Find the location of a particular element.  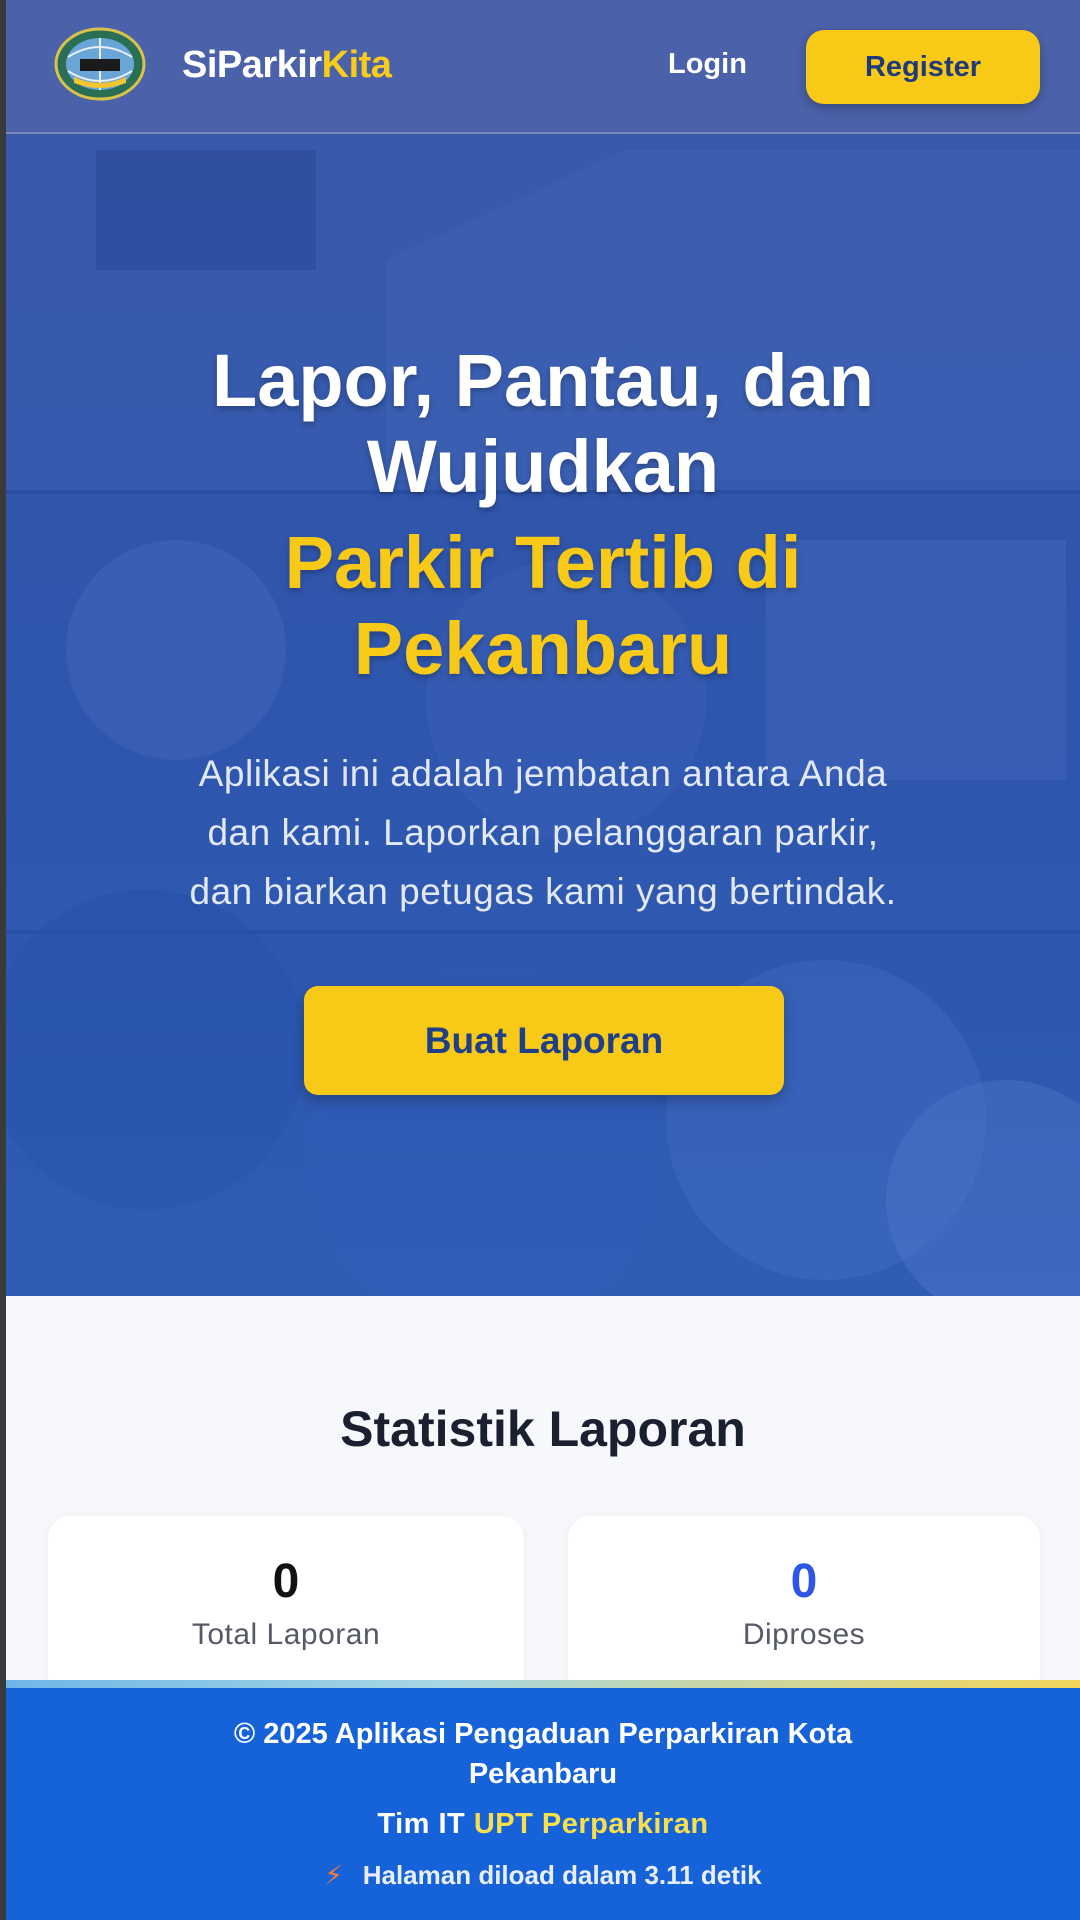

login-link: Login is located at coordinates (707, 64).